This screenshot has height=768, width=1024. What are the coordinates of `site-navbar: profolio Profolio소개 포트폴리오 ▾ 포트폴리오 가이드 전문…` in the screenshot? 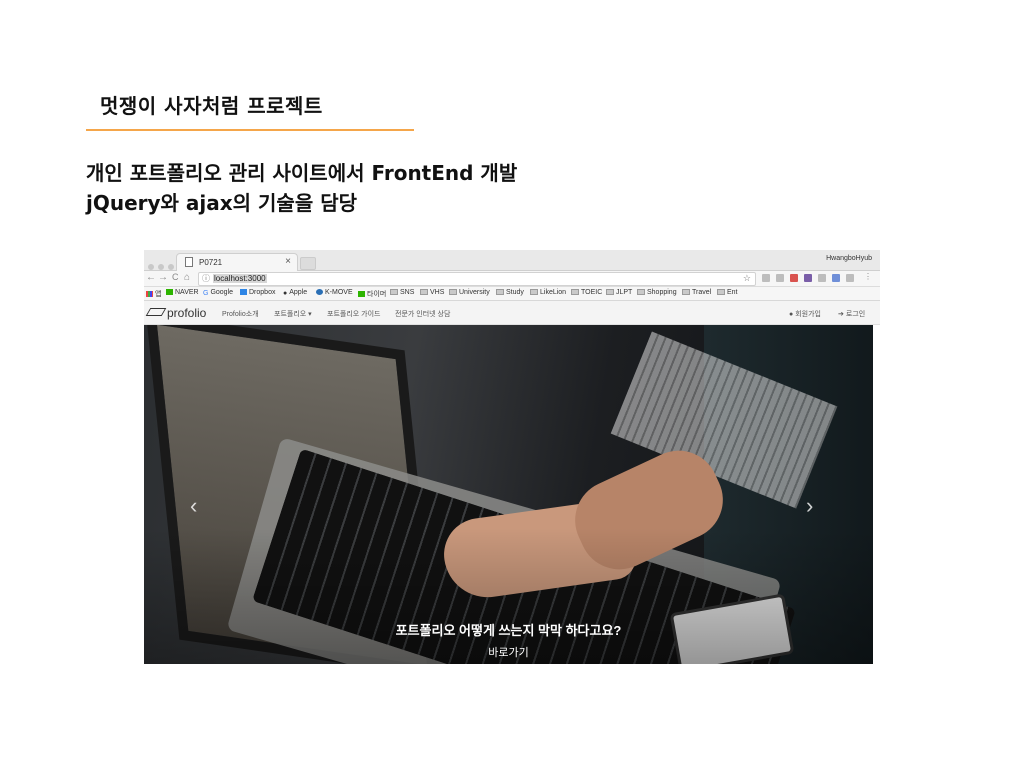 It's located at (512, 313).